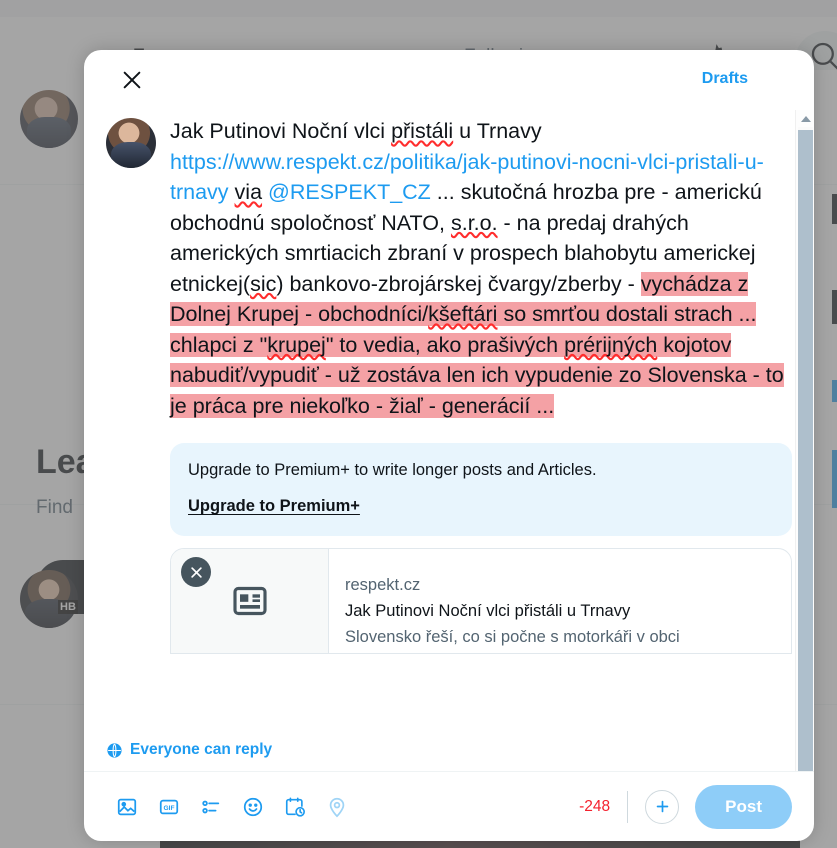 The image size is (837, 848). What do you see at coordinates (383, 585) in the screenshot?
I see `link-card-domain: respekt.cz` at bounding box center [383, 585].